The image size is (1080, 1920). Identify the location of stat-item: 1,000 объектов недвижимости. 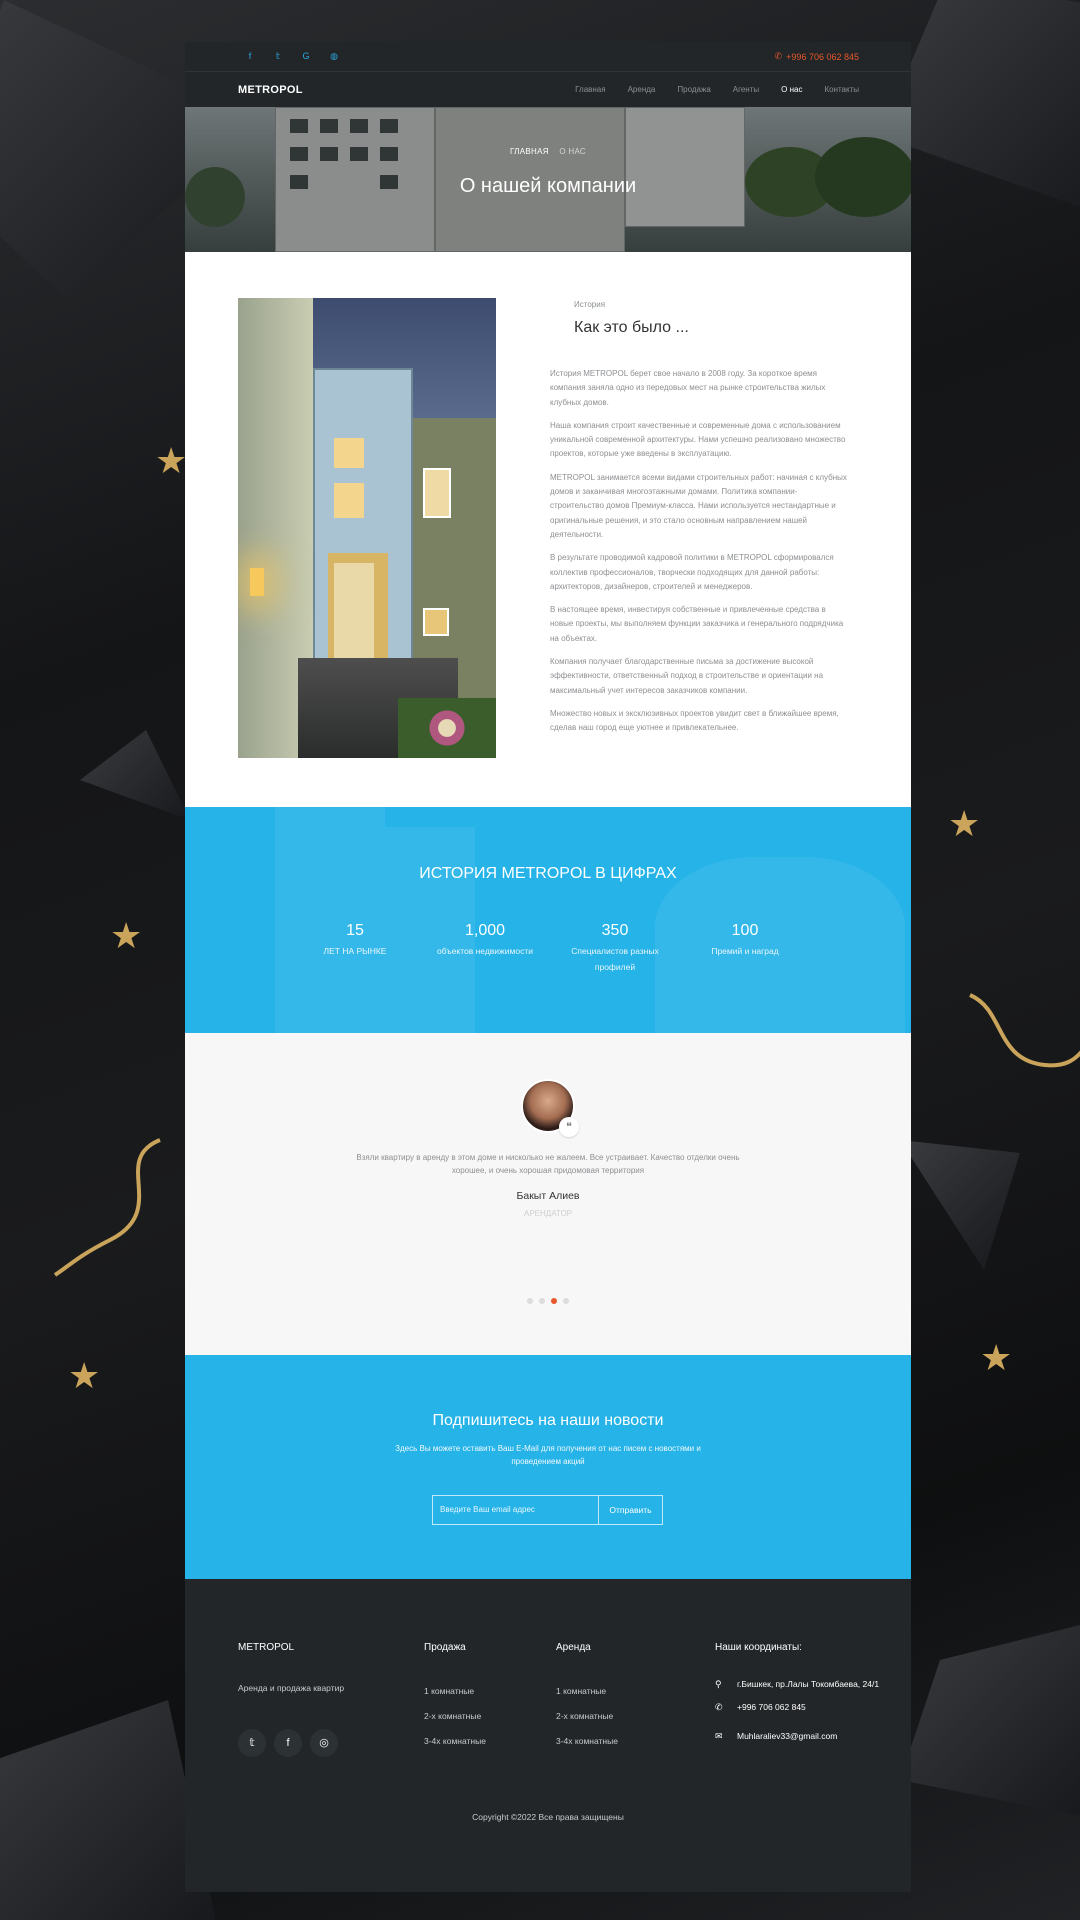
(485, 948).